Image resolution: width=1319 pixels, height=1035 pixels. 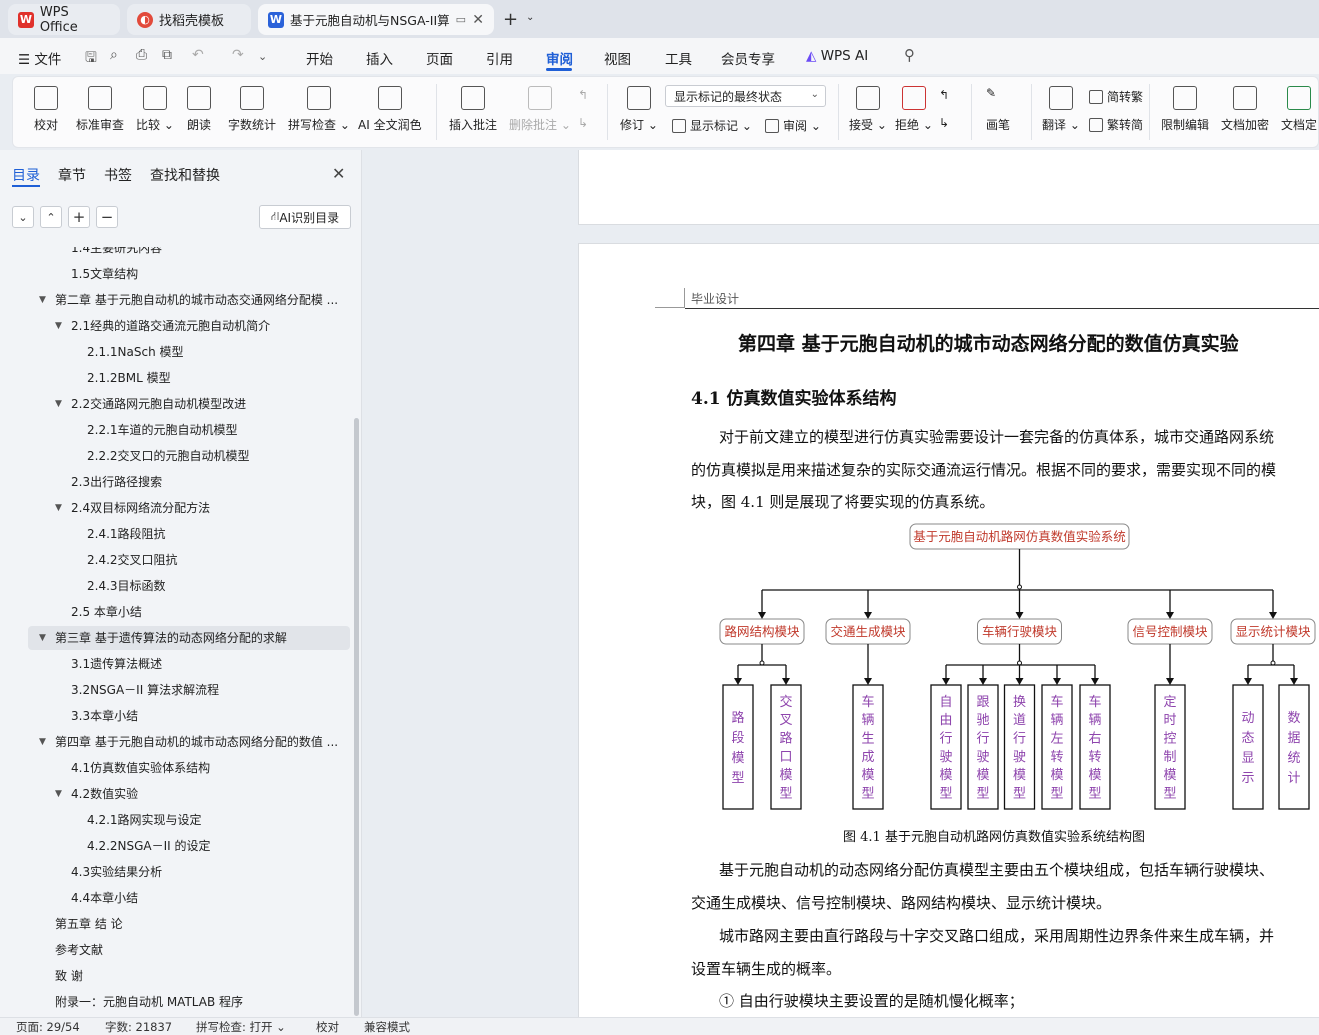 I want to click on ai-toc-button: ⛙ AI识别目录, so click(x=305, y=217).